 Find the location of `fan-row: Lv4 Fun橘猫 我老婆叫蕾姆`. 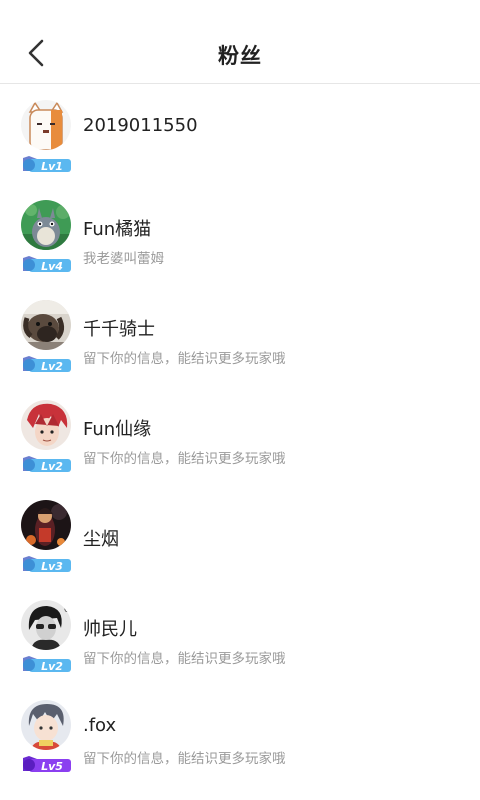

fan-row: Lv4 Fun橘猫 我老婆叫蕾姆 is located at coordinates (240, 234).